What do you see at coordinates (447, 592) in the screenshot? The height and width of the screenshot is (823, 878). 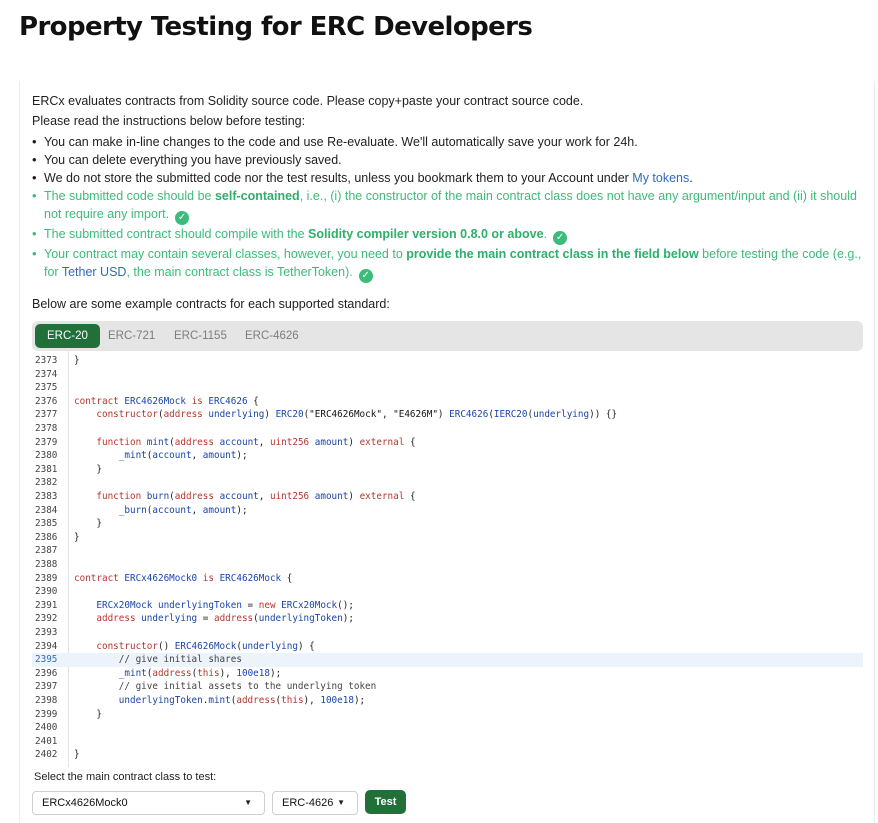 I see `code-line: 2390` at bounding box center [447, 592].